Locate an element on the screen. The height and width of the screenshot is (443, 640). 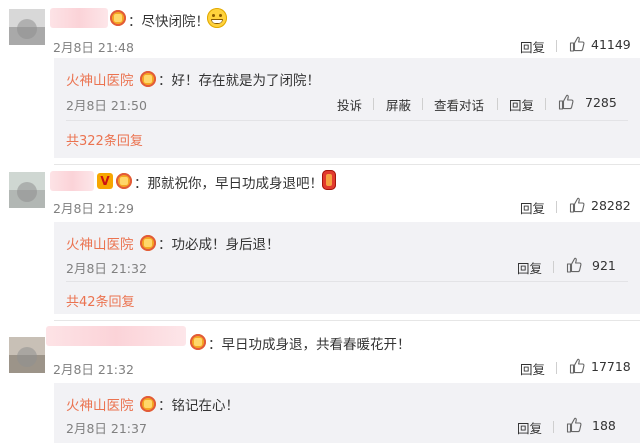
reply-text: ：铭记在心！ is located at coordinates (198, 406).